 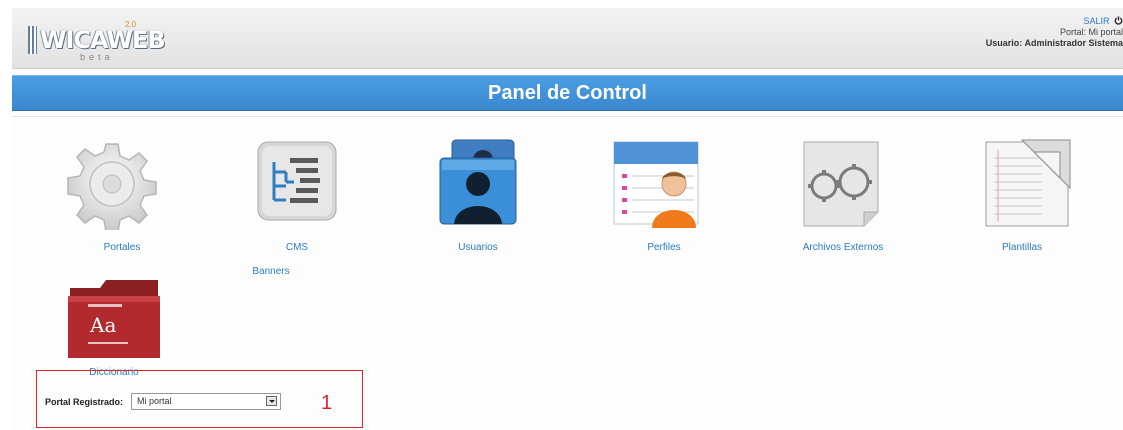 What do you see at coordinates (1027, 184) in the screenshot?
I see `template-document-icon` at bounding box center [1027, 184].